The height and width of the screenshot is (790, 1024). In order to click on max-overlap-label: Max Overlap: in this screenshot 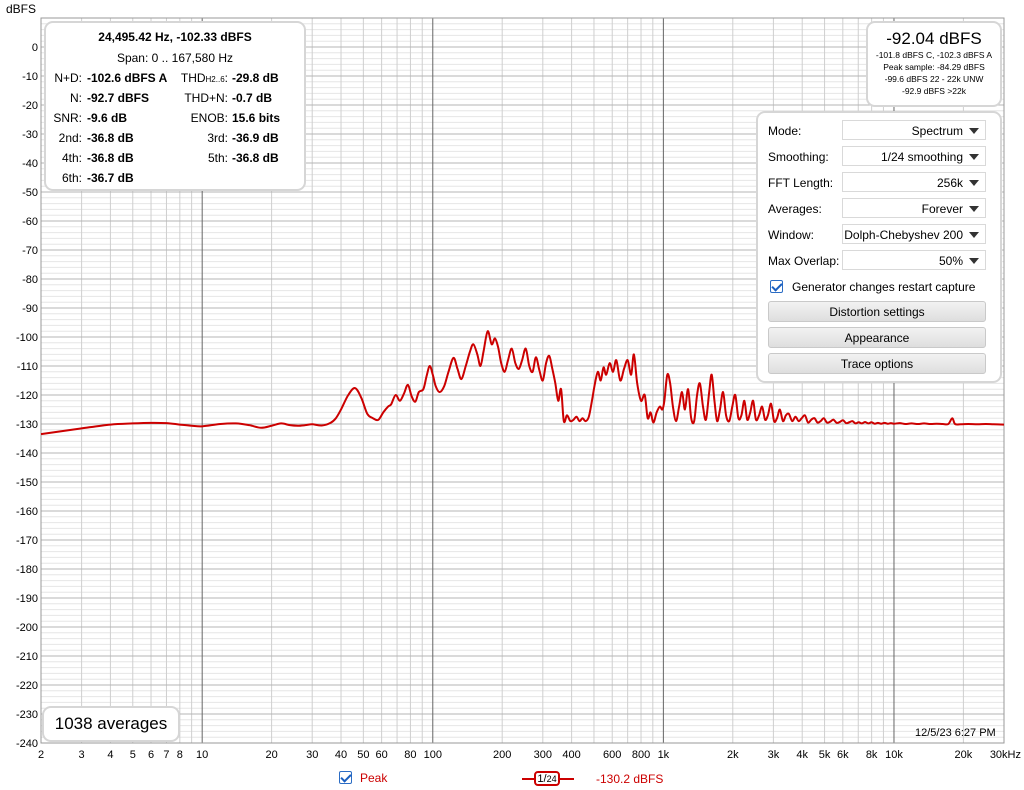, I will do `click(804, 261)`.